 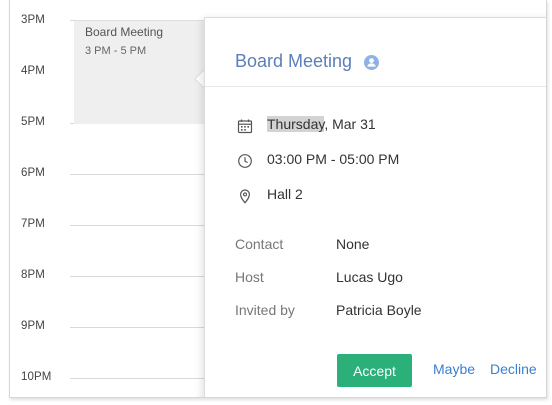 What do you see at coordinates (142, 72) in the screenshot?
I see `event-block: Board Meeting 3 PM - 5 PM` at bounding box center [142, 72].